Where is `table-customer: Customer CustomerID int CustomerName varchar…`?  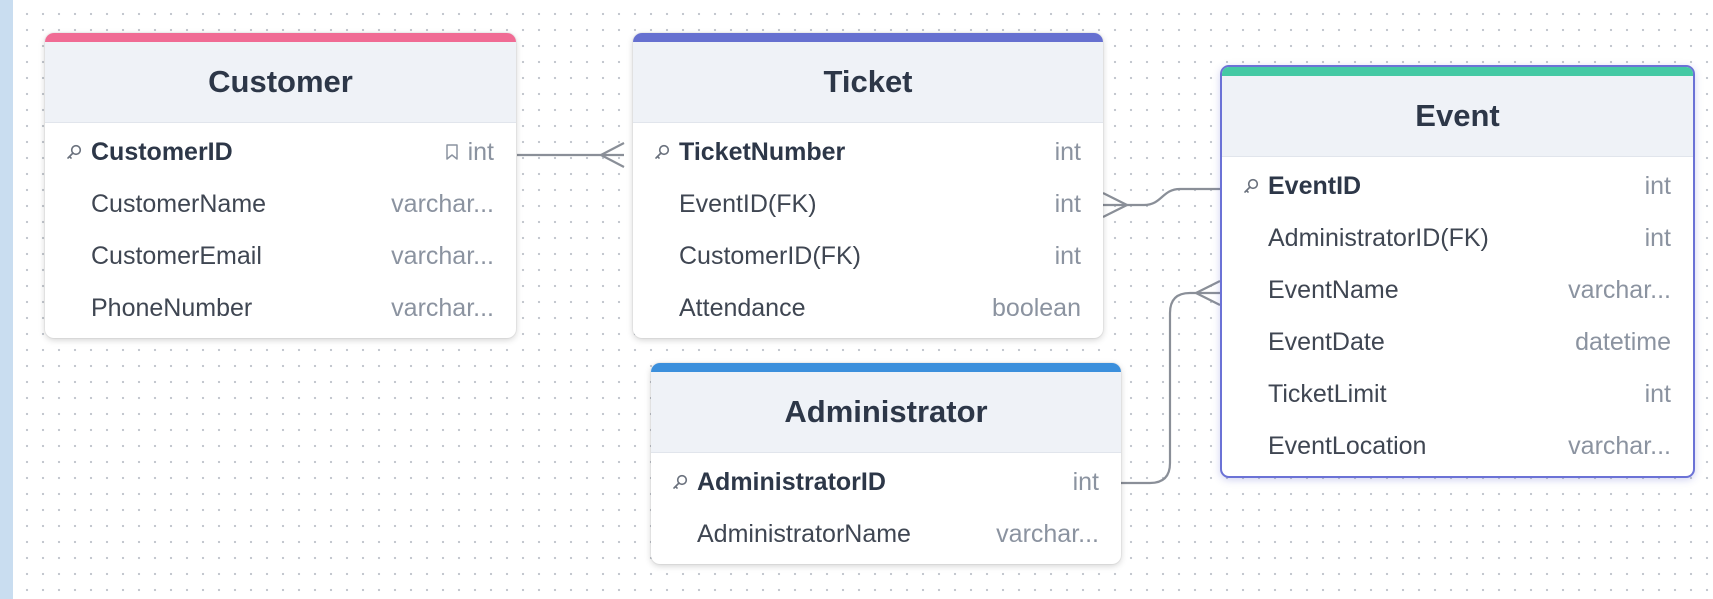
table-customer: Customer CustomerID int CustomerName varchar… is located at coordinates (280, 185).